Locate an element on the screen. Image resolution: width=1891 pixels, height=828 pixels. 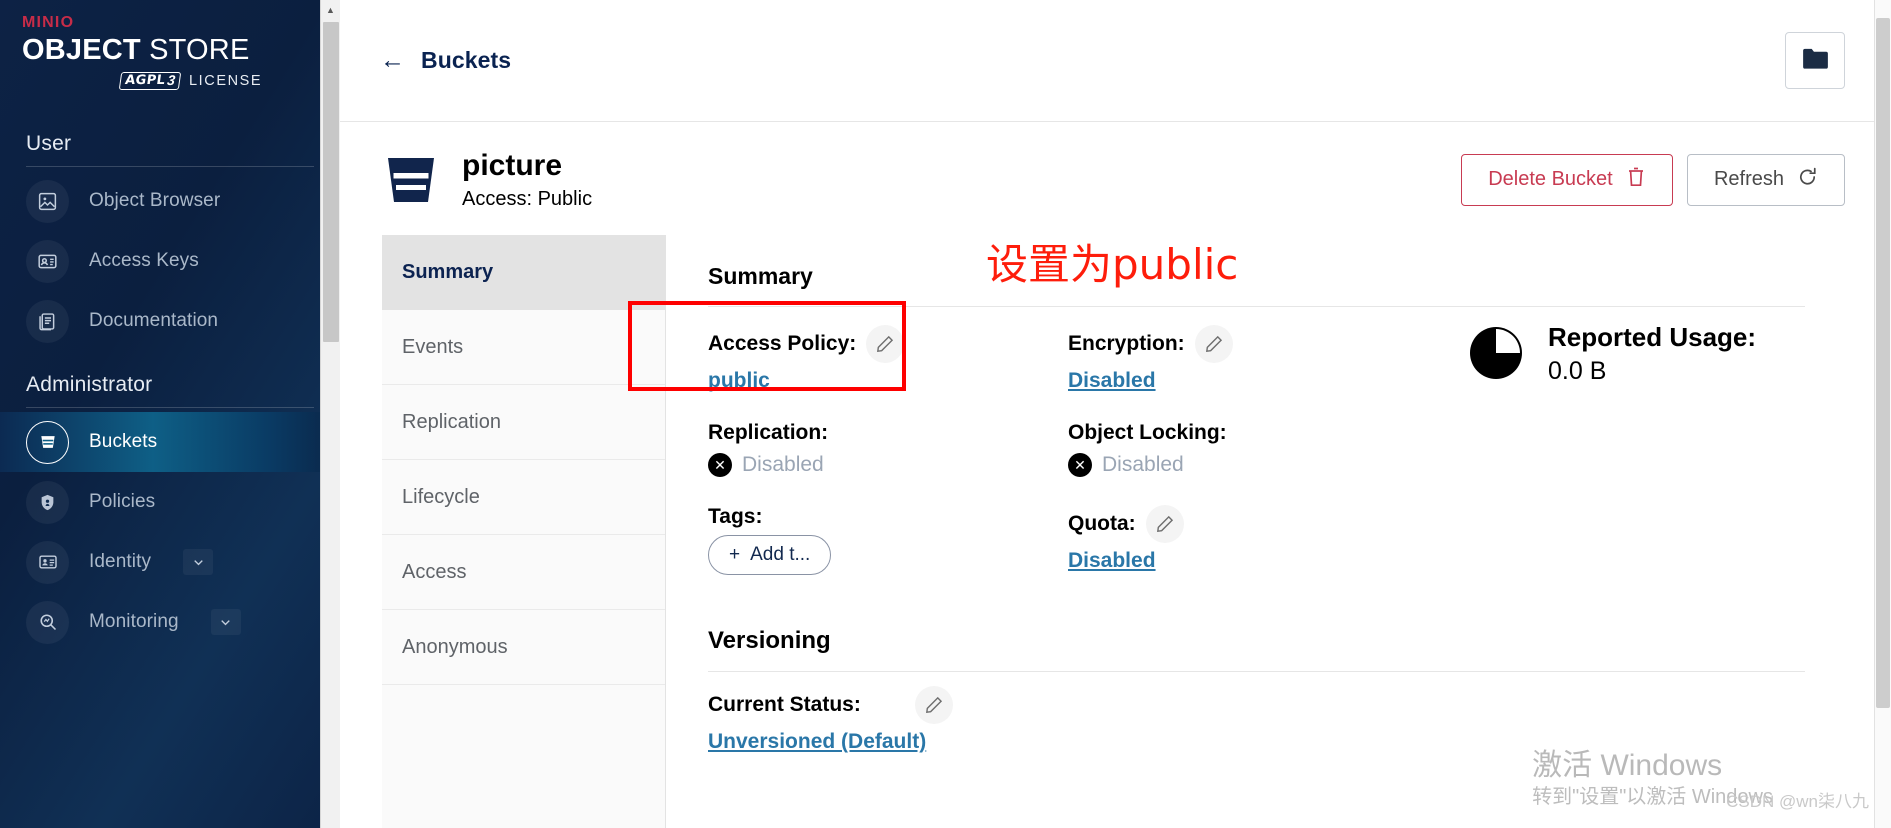
sidebar-scrollbar: ▲ is located at coordinates (330, 414).